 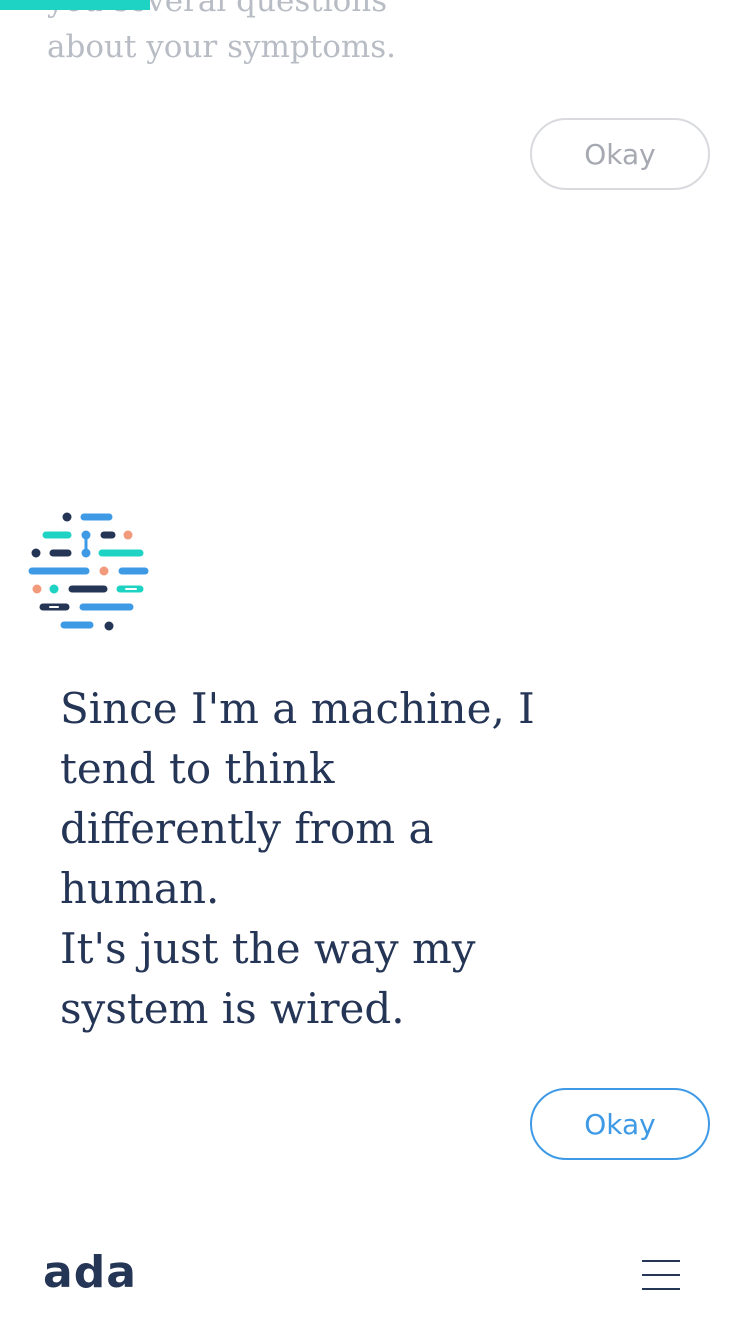 I want to click on bot-message-line: differently from a, so click(x=247, y=828).